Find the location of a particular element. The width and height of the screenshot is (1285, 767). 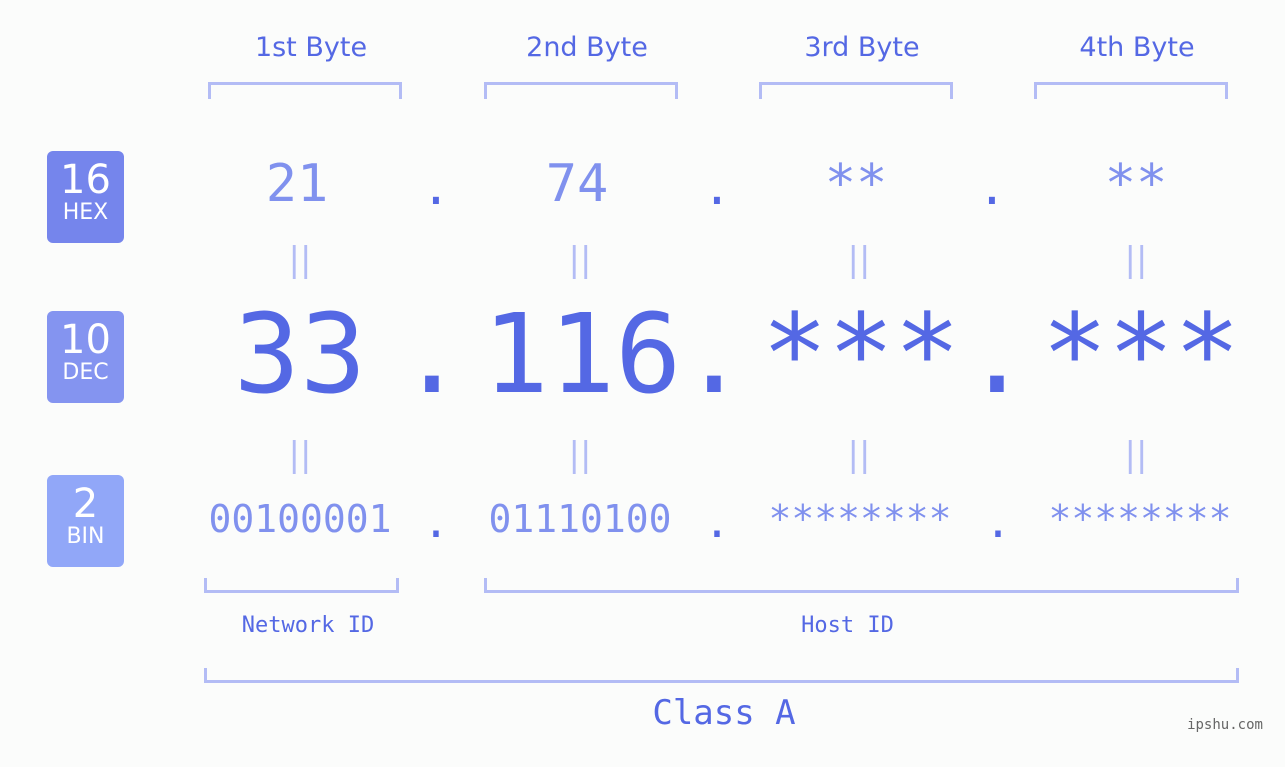

bin-badge-label: BIN is located at coordinates (85, 536).